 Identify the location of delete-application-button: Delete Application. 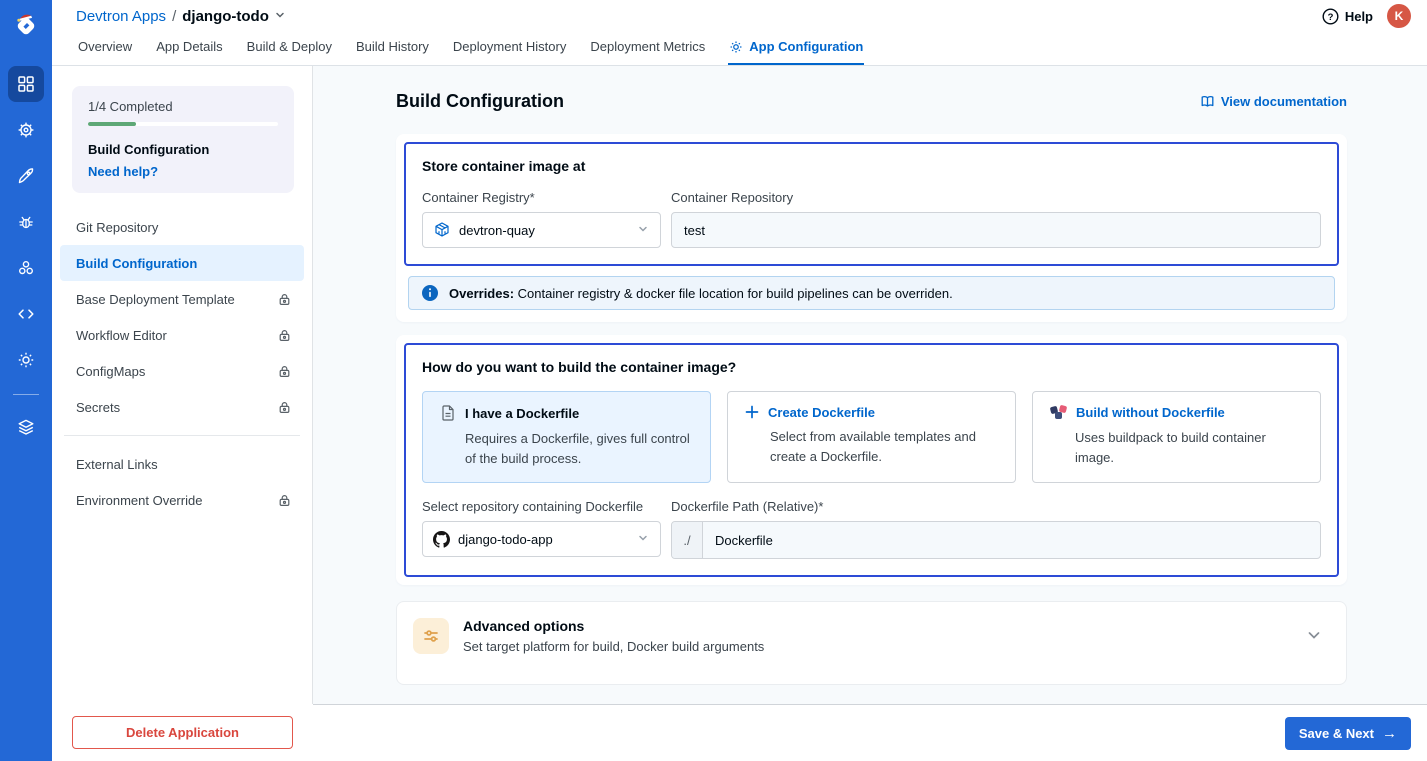
(182, 732).